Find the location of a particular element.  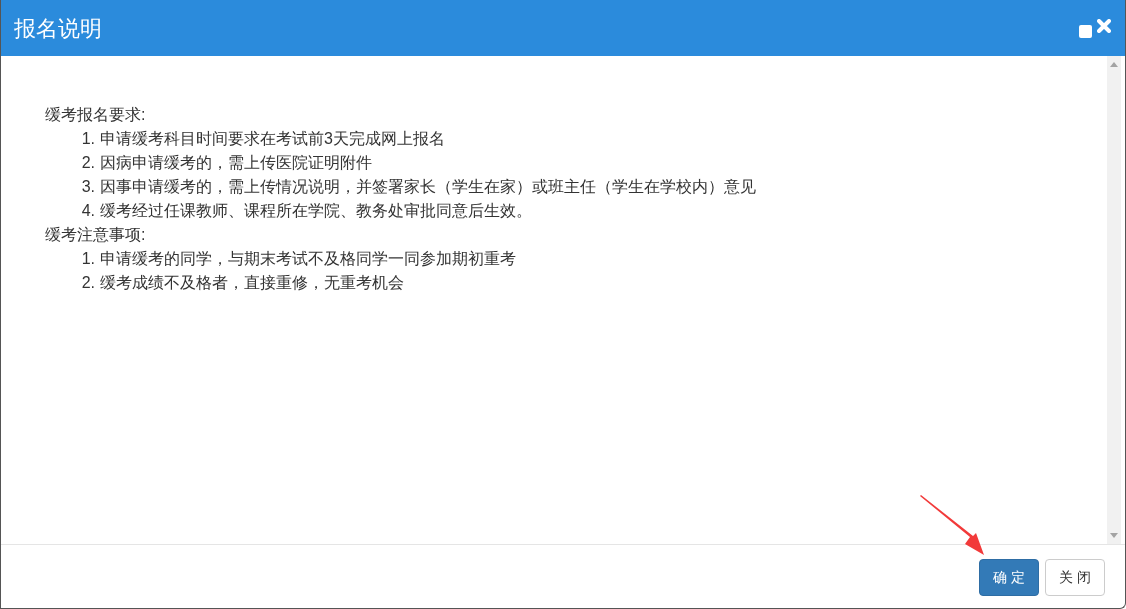

scrollbar is located at coordinates (1114, 300).